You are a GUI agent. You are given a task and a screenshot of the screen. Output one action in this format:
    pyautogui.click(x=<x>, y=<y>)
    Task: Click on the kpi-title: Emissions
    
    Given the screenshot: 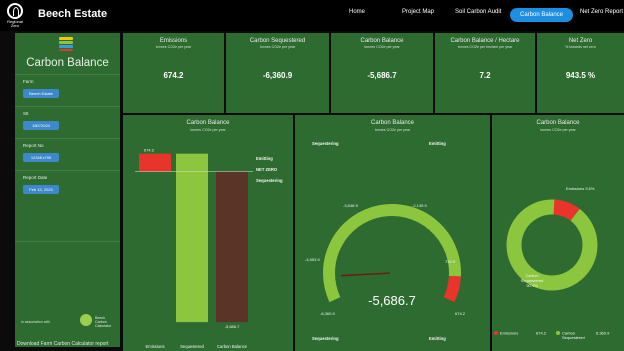 What is the action you would take?
    pyautogui.click(x=173, y=41)
    